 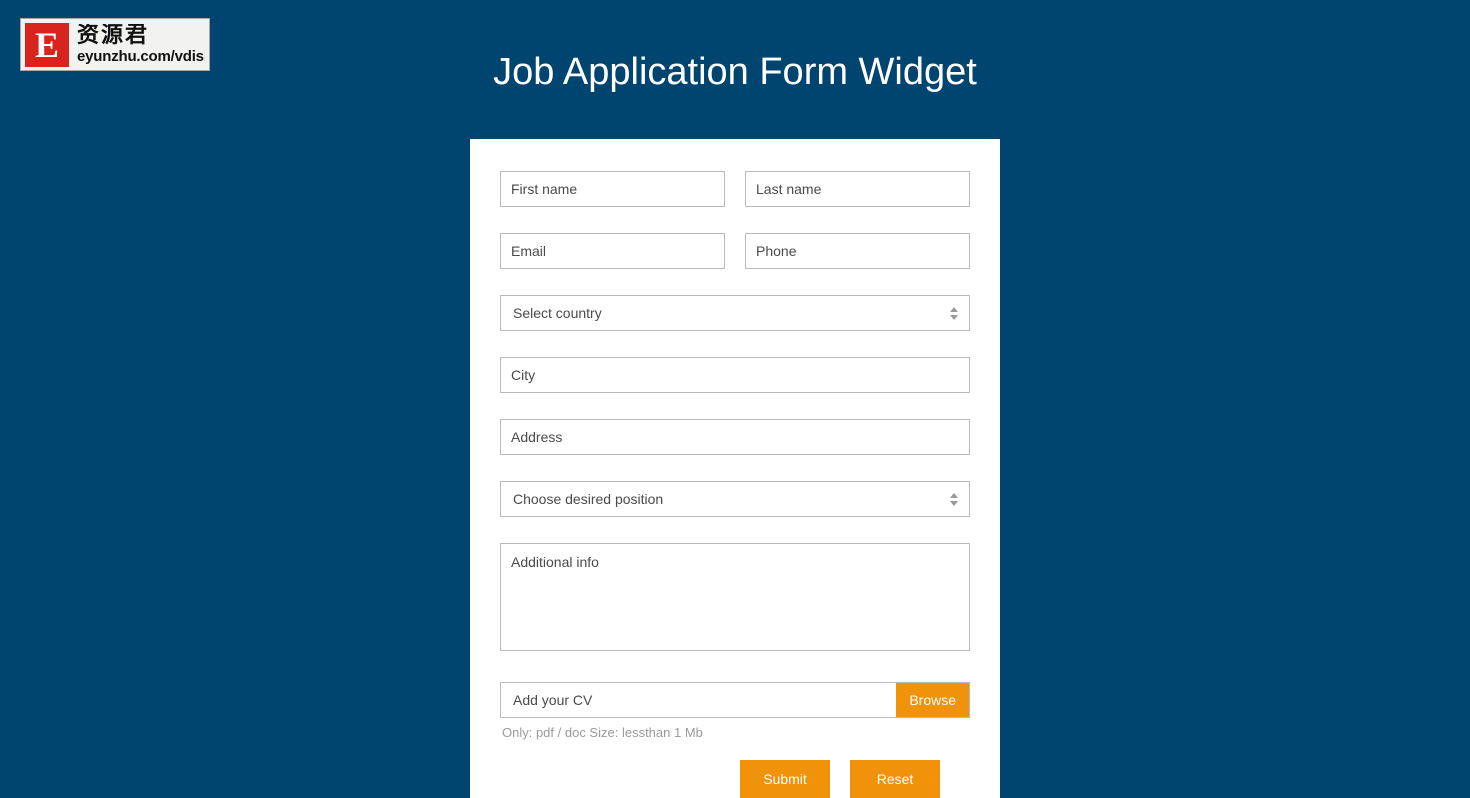 I want to click on cv-upload-hint: Only: pdf / doc Size: lessthan 1 Mb, so click(x=602, y=732).